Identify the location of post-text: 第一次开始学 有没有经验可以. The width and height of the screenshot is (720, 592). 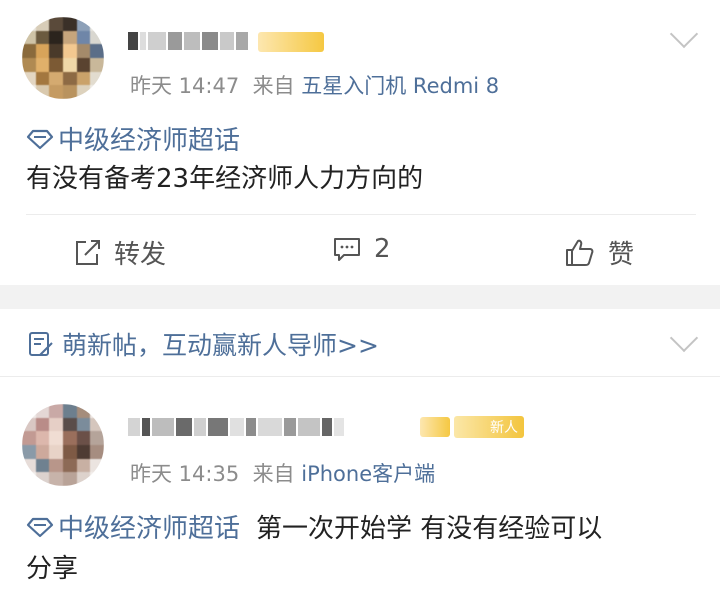
(429, 529).